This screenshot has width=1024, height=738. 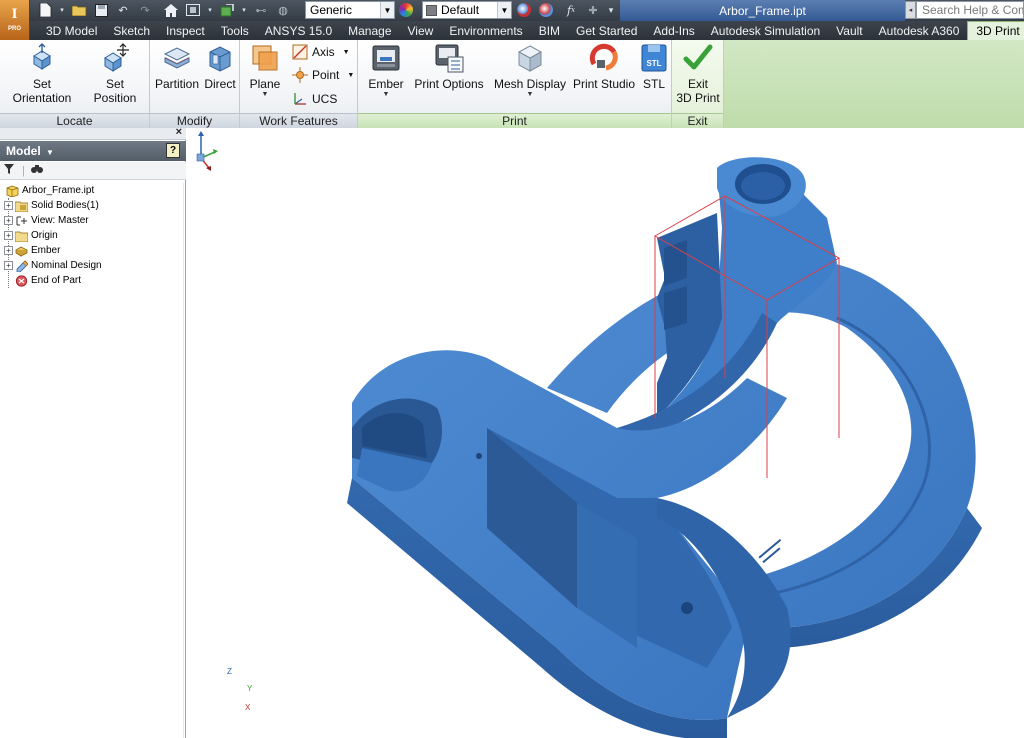 I want to click on window-title: Arbor_Frame.ipt, so click(x=762, y=10).